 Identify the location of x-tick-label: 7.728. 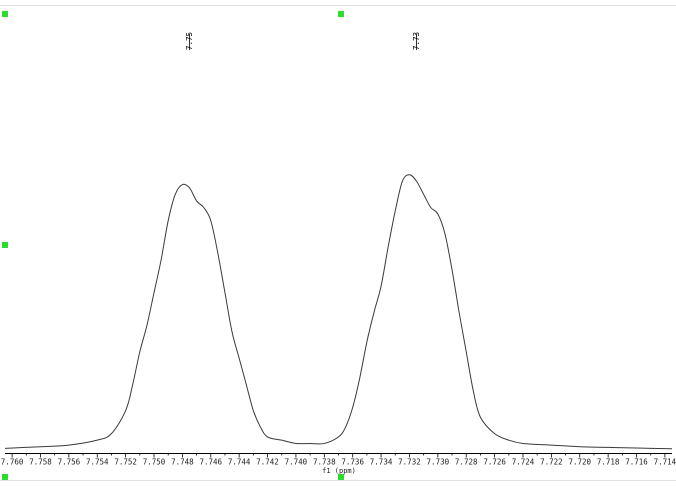
(466, 462).